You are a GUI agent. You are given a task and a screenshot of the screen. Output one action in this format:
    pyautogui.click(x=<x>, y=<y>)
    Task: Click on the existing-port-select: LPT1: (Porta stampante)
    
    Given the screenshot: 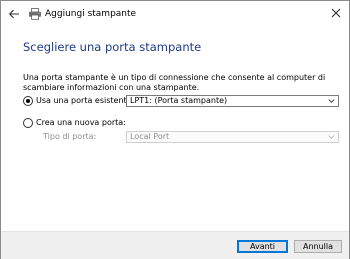 What is the action you would take?
    pyautogui.click(x=232, y=101)
    